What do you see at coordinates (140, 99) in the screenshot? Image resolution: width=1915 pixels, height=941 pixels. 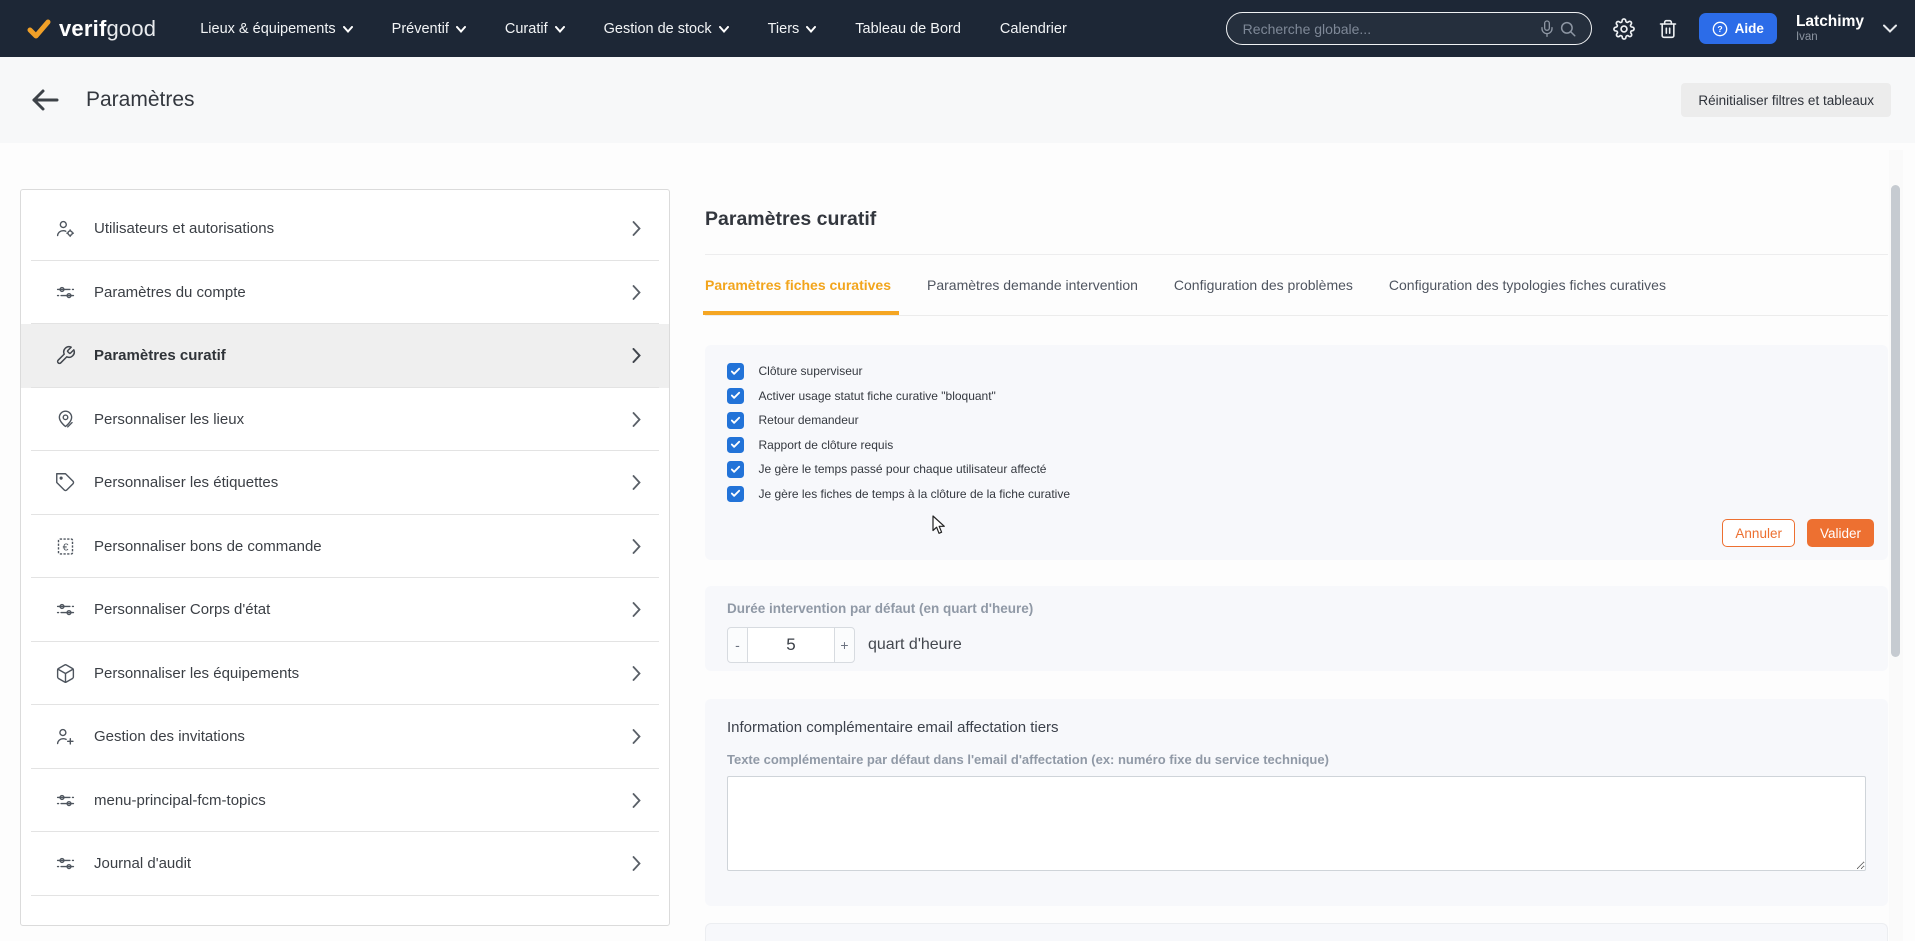 I see `page-title: Paramètres` at bounding box center [140, 99].